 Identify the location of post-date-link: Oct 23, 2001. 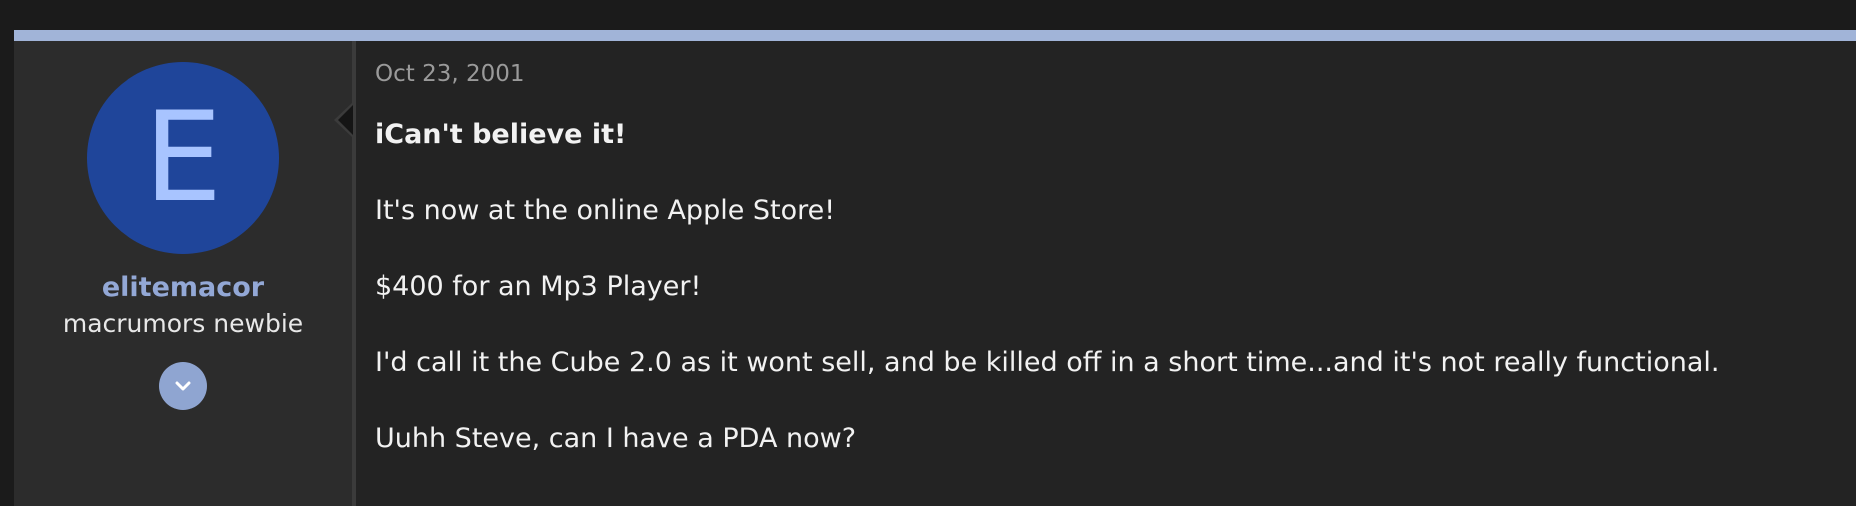
(450, 74).